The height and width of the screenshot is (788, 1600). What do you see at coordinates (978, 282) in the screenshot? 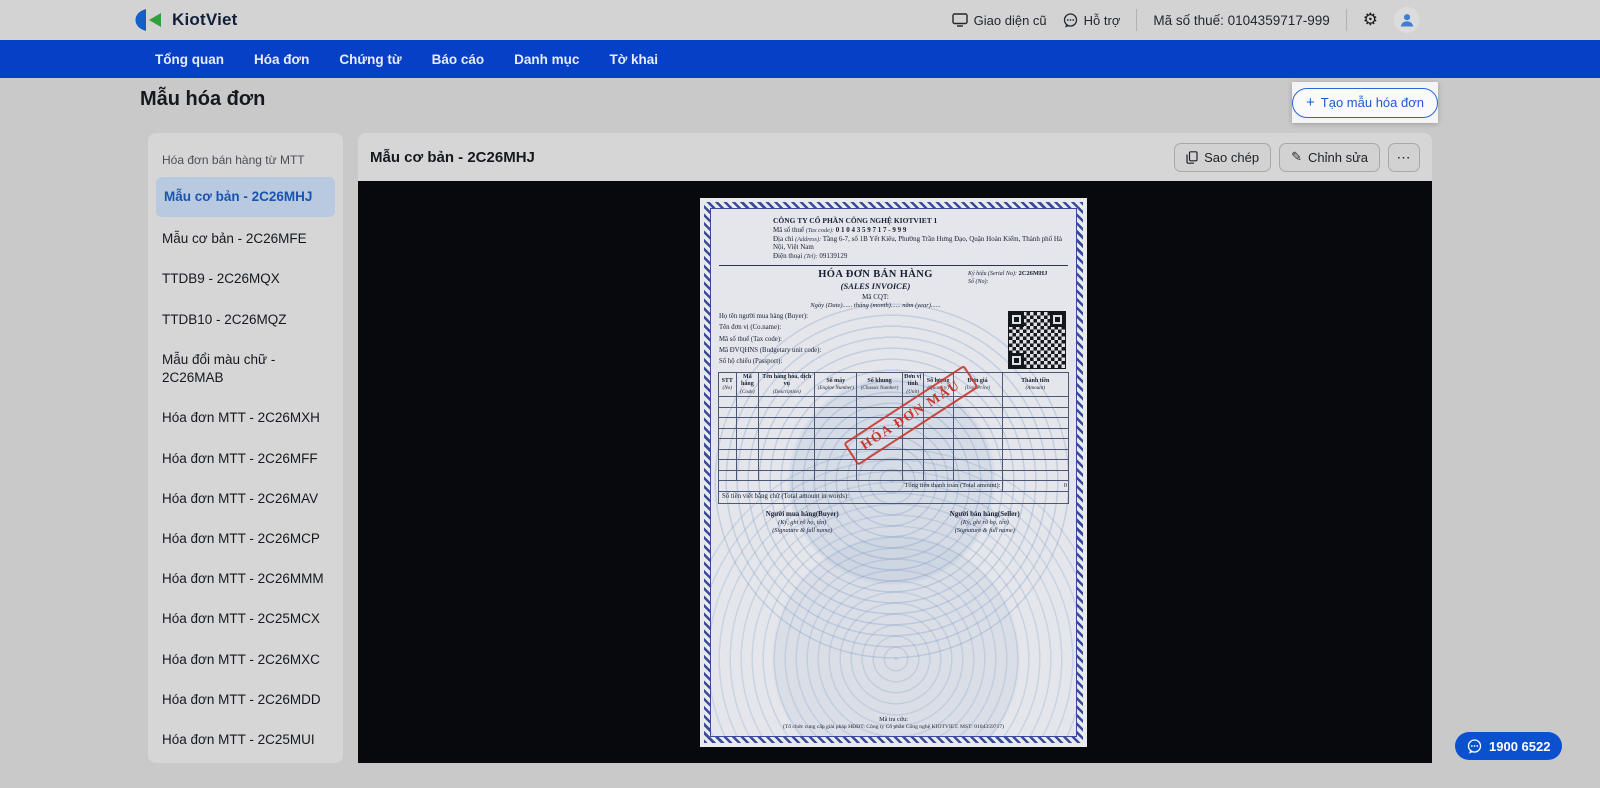
I see `number-line: Số (No):` at bounding box center [978, 282].